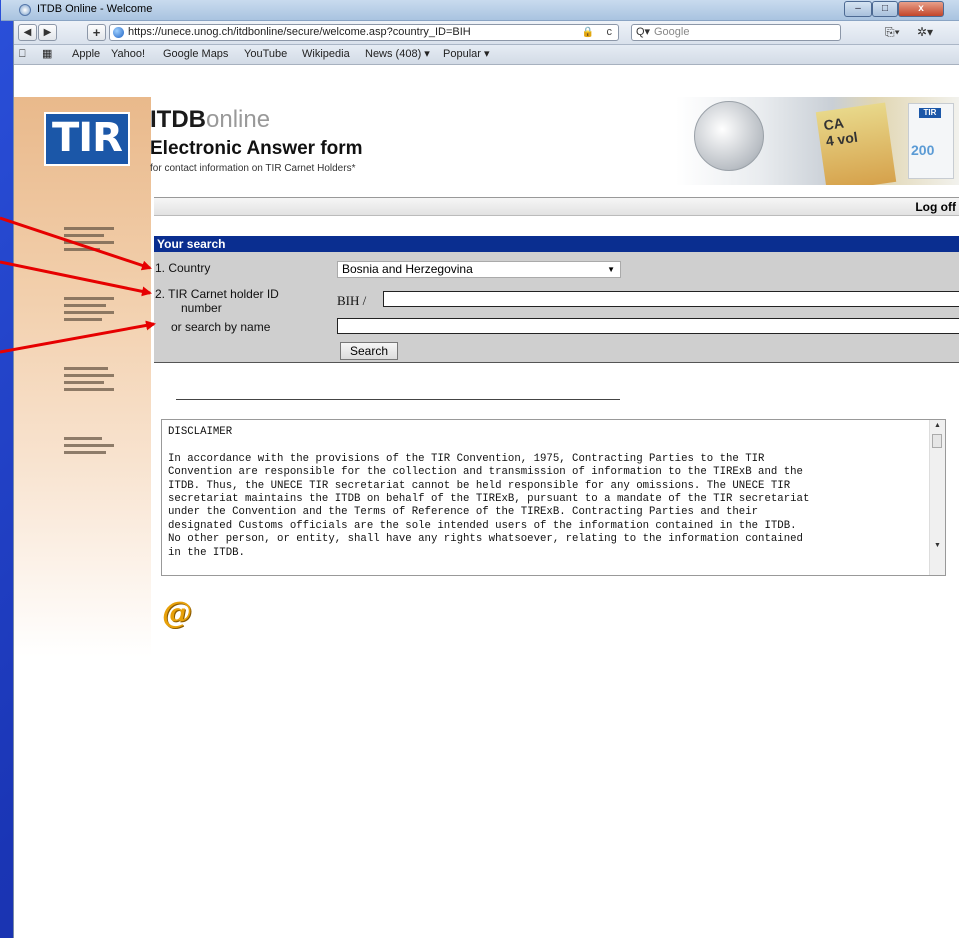 The width and height of the screenshot is (959, 938). Describe the element at coordinates (729, 136) in the screenshot. I see `un-emblem-icon` at that location.